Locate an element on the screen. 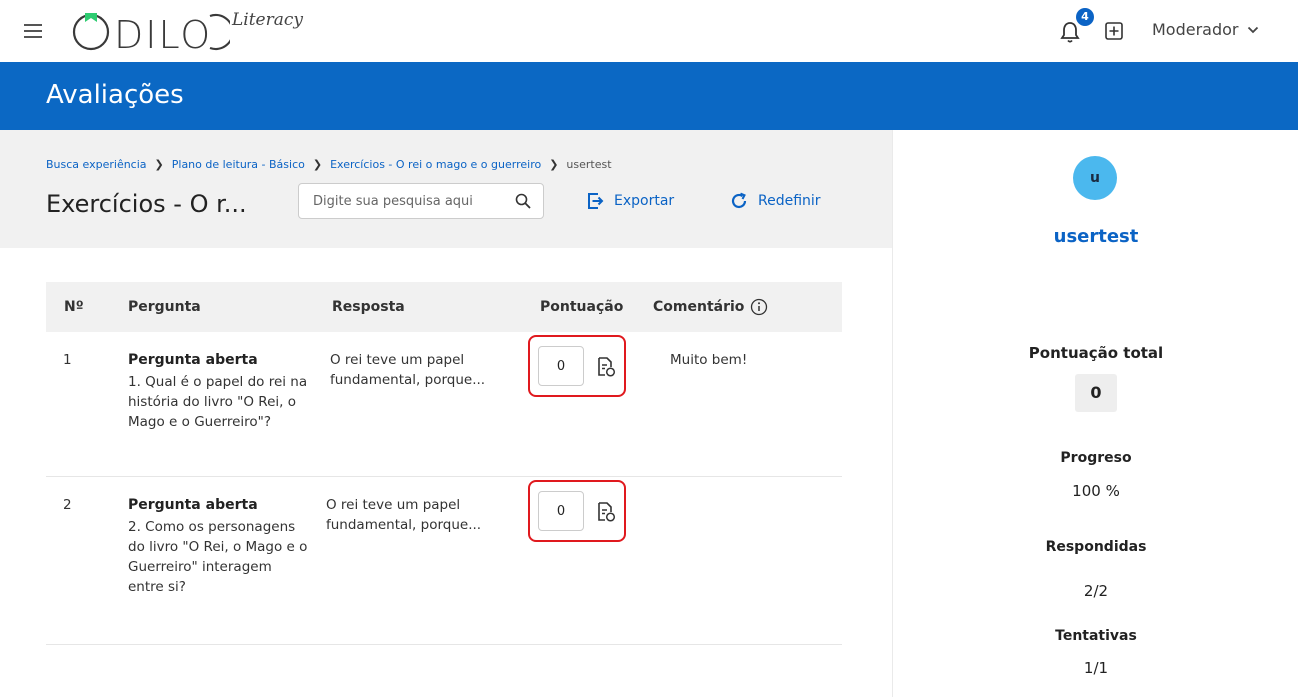  answered-value: 2/2 is located at coordinates (1096, 591).